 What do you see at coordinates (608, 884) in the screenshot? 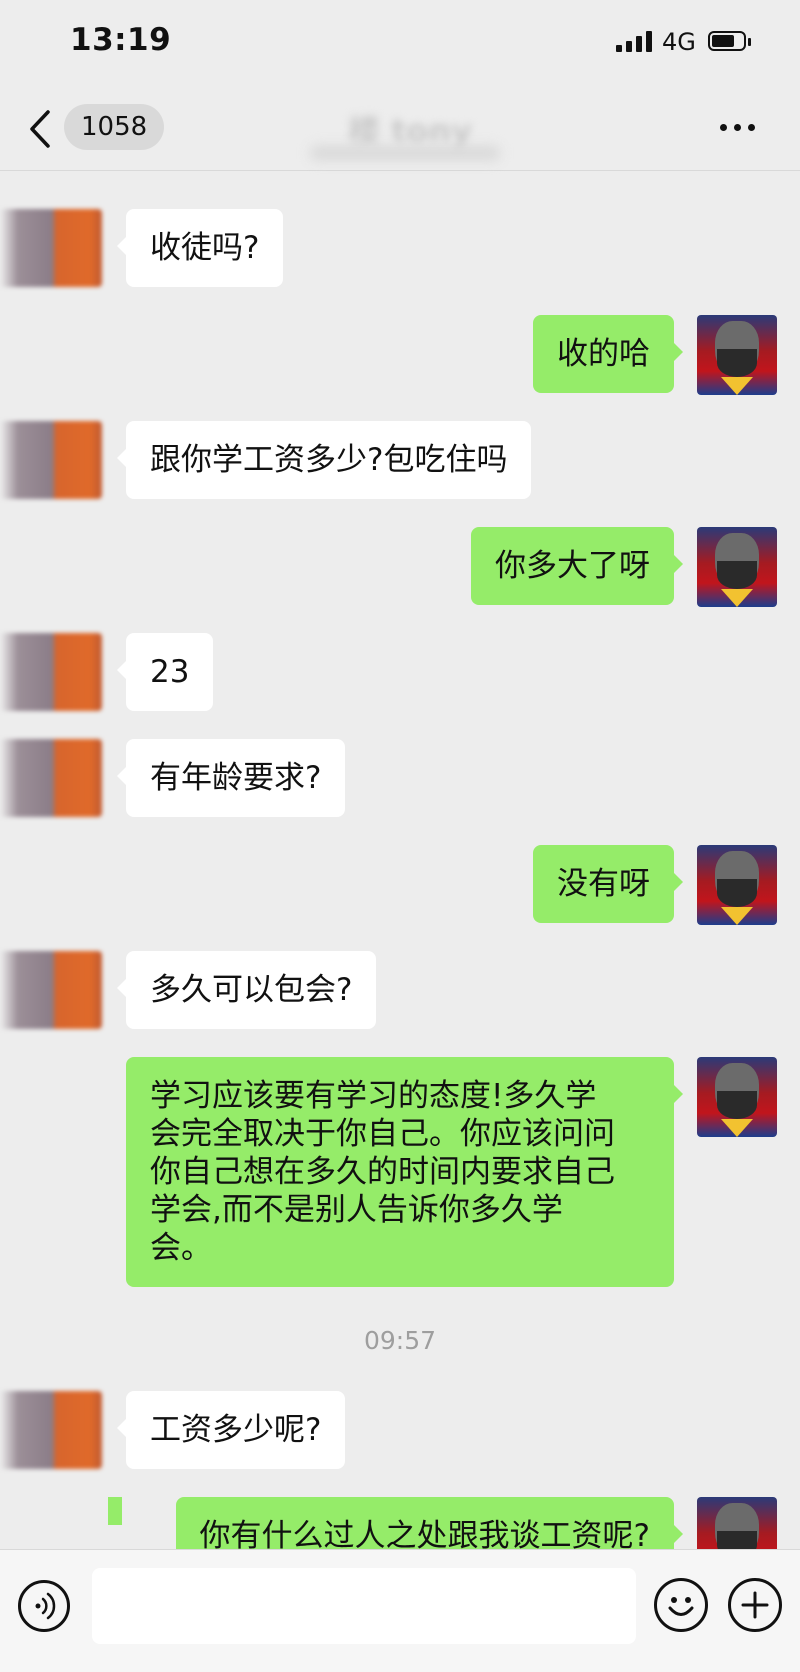
I see `outgoing-message-bubble: 没有呀` at bounding box center [608, 884].